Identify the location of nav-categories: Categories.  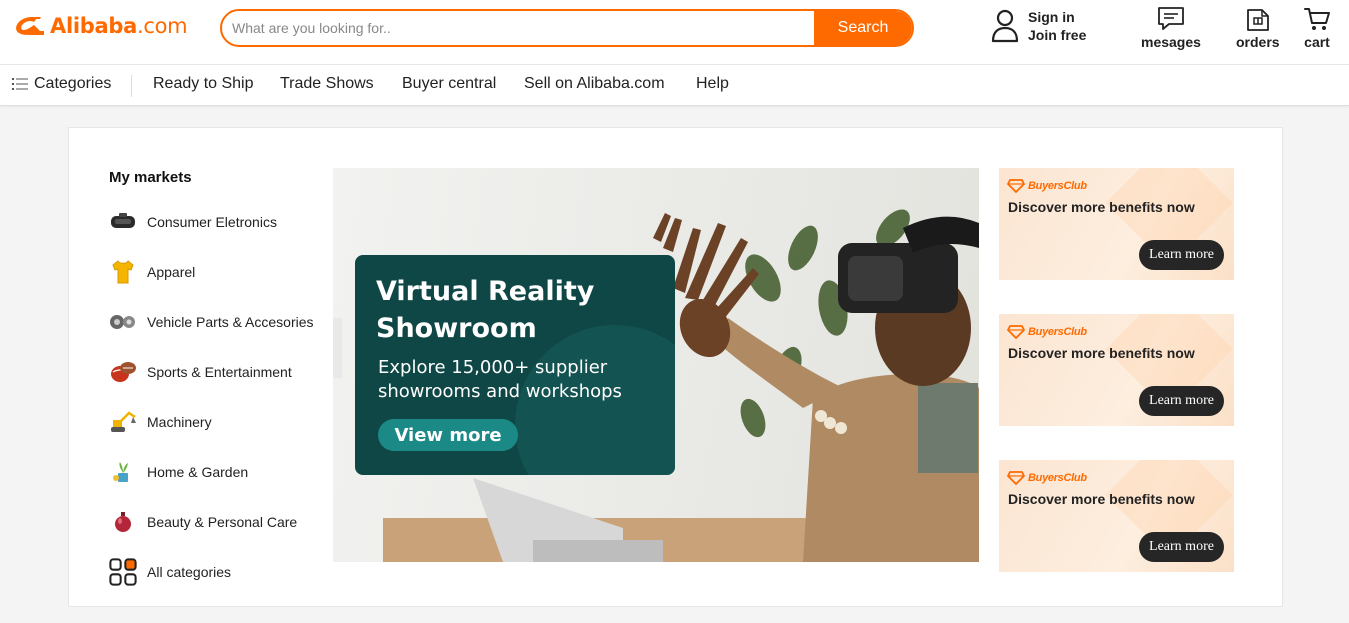
(61, 84).